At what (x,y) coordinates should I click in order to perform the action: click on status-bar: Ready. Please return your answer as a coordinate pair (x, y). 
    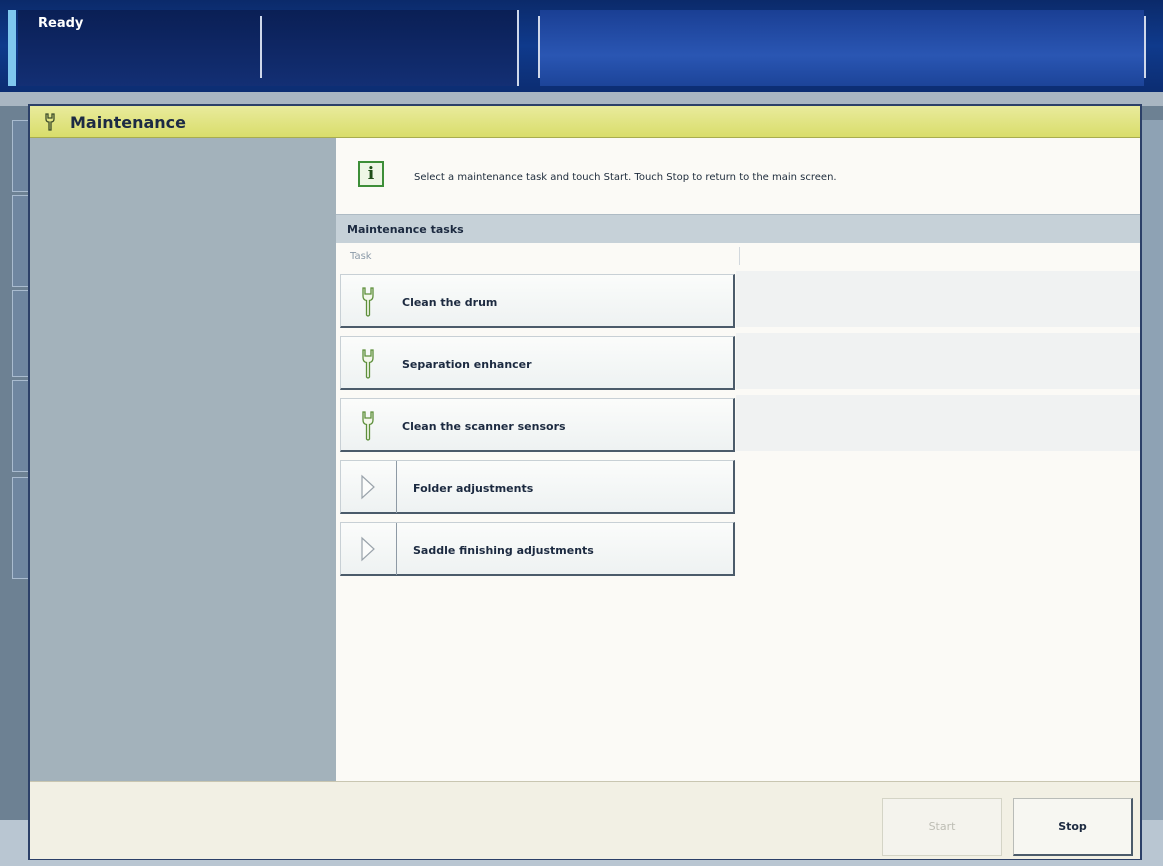
    Looking at the image, I should click on (581, 46).